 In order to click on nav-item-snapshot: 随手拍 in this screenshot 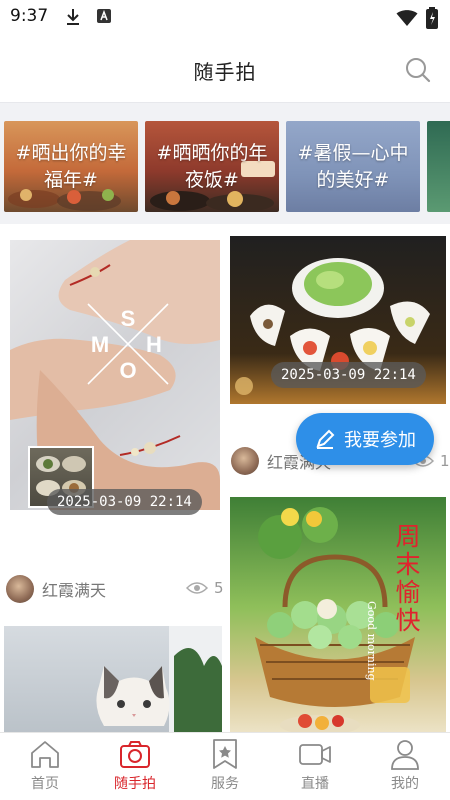, I will do `click(135, 766)`.